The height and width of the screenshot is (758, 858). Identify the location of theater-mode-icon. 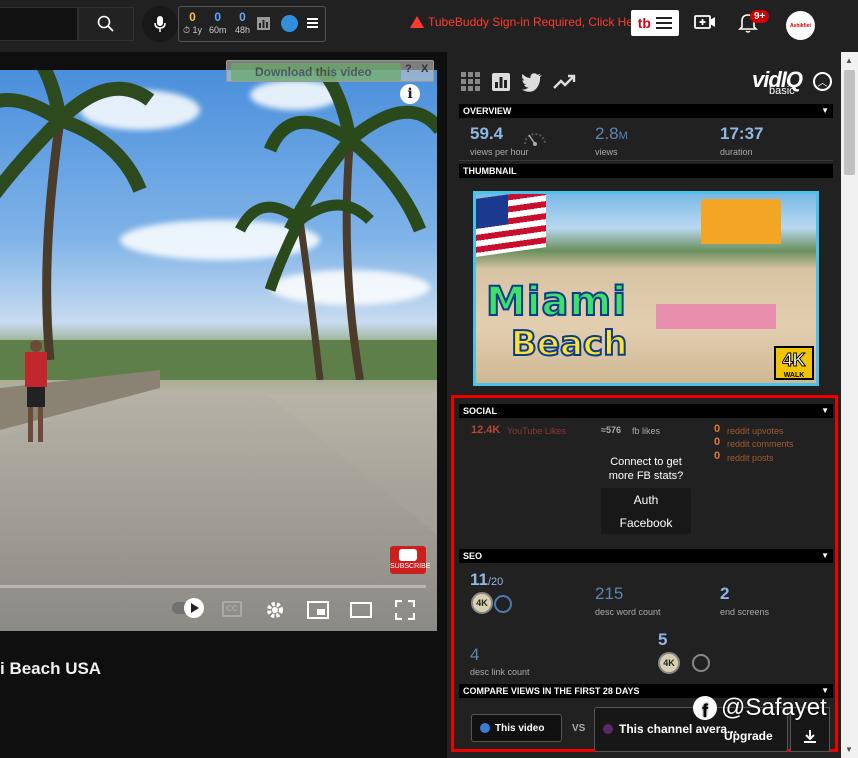
(361, 610).